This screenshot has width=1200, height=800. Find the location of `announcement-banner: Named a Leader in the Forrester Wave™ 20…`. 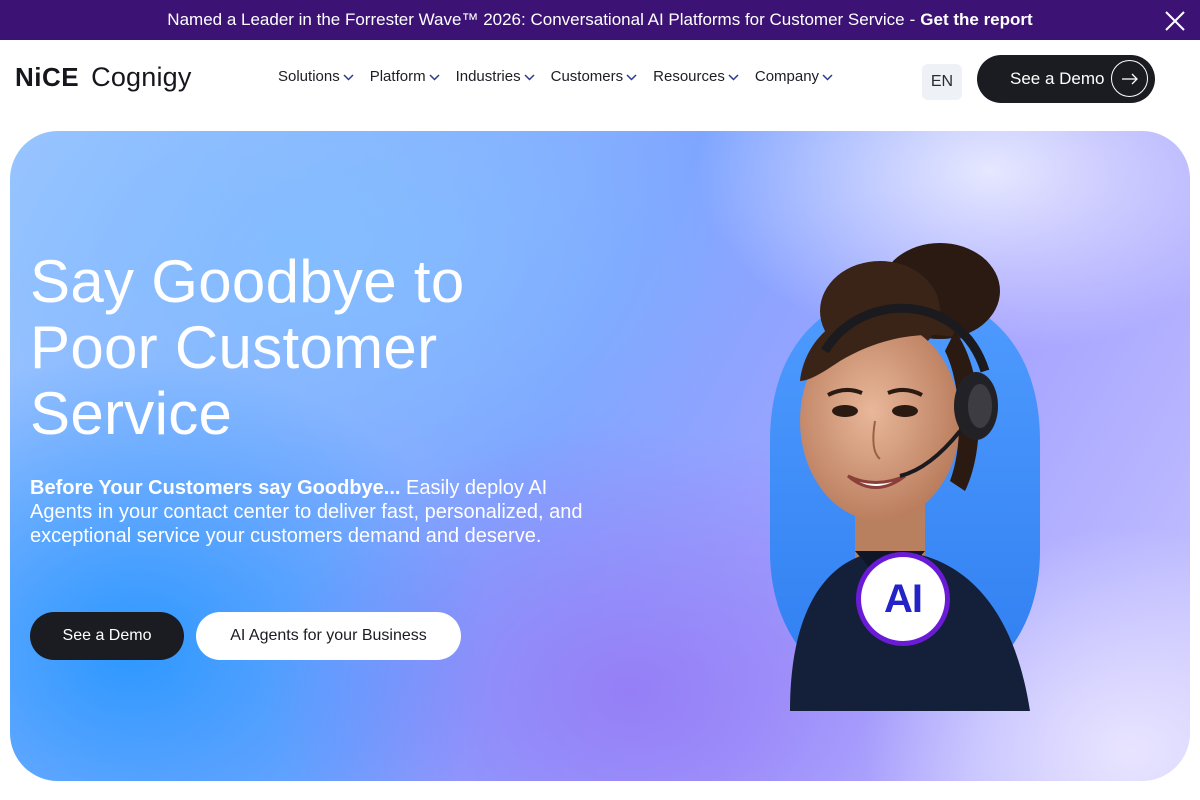

announcement-banner: Named a Leader in the Forrester Wave™ 20… is located at coordinates (600, 20).